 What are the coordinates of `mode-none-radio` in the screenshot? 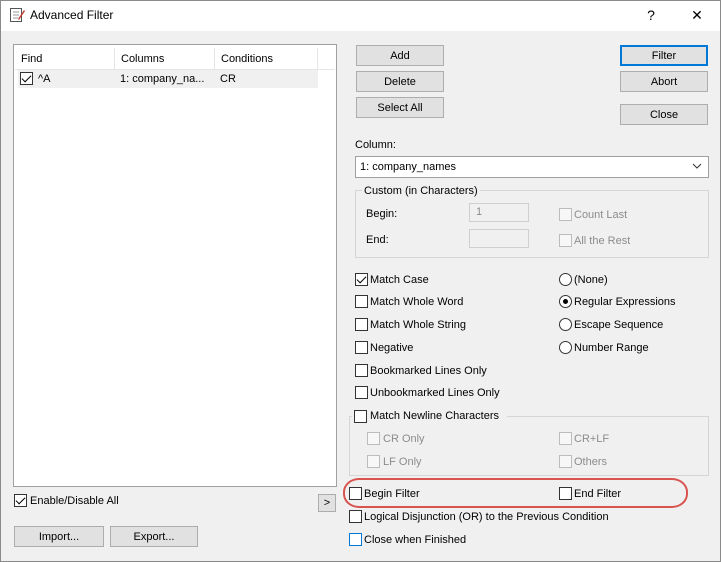 It's located at (565, 279).